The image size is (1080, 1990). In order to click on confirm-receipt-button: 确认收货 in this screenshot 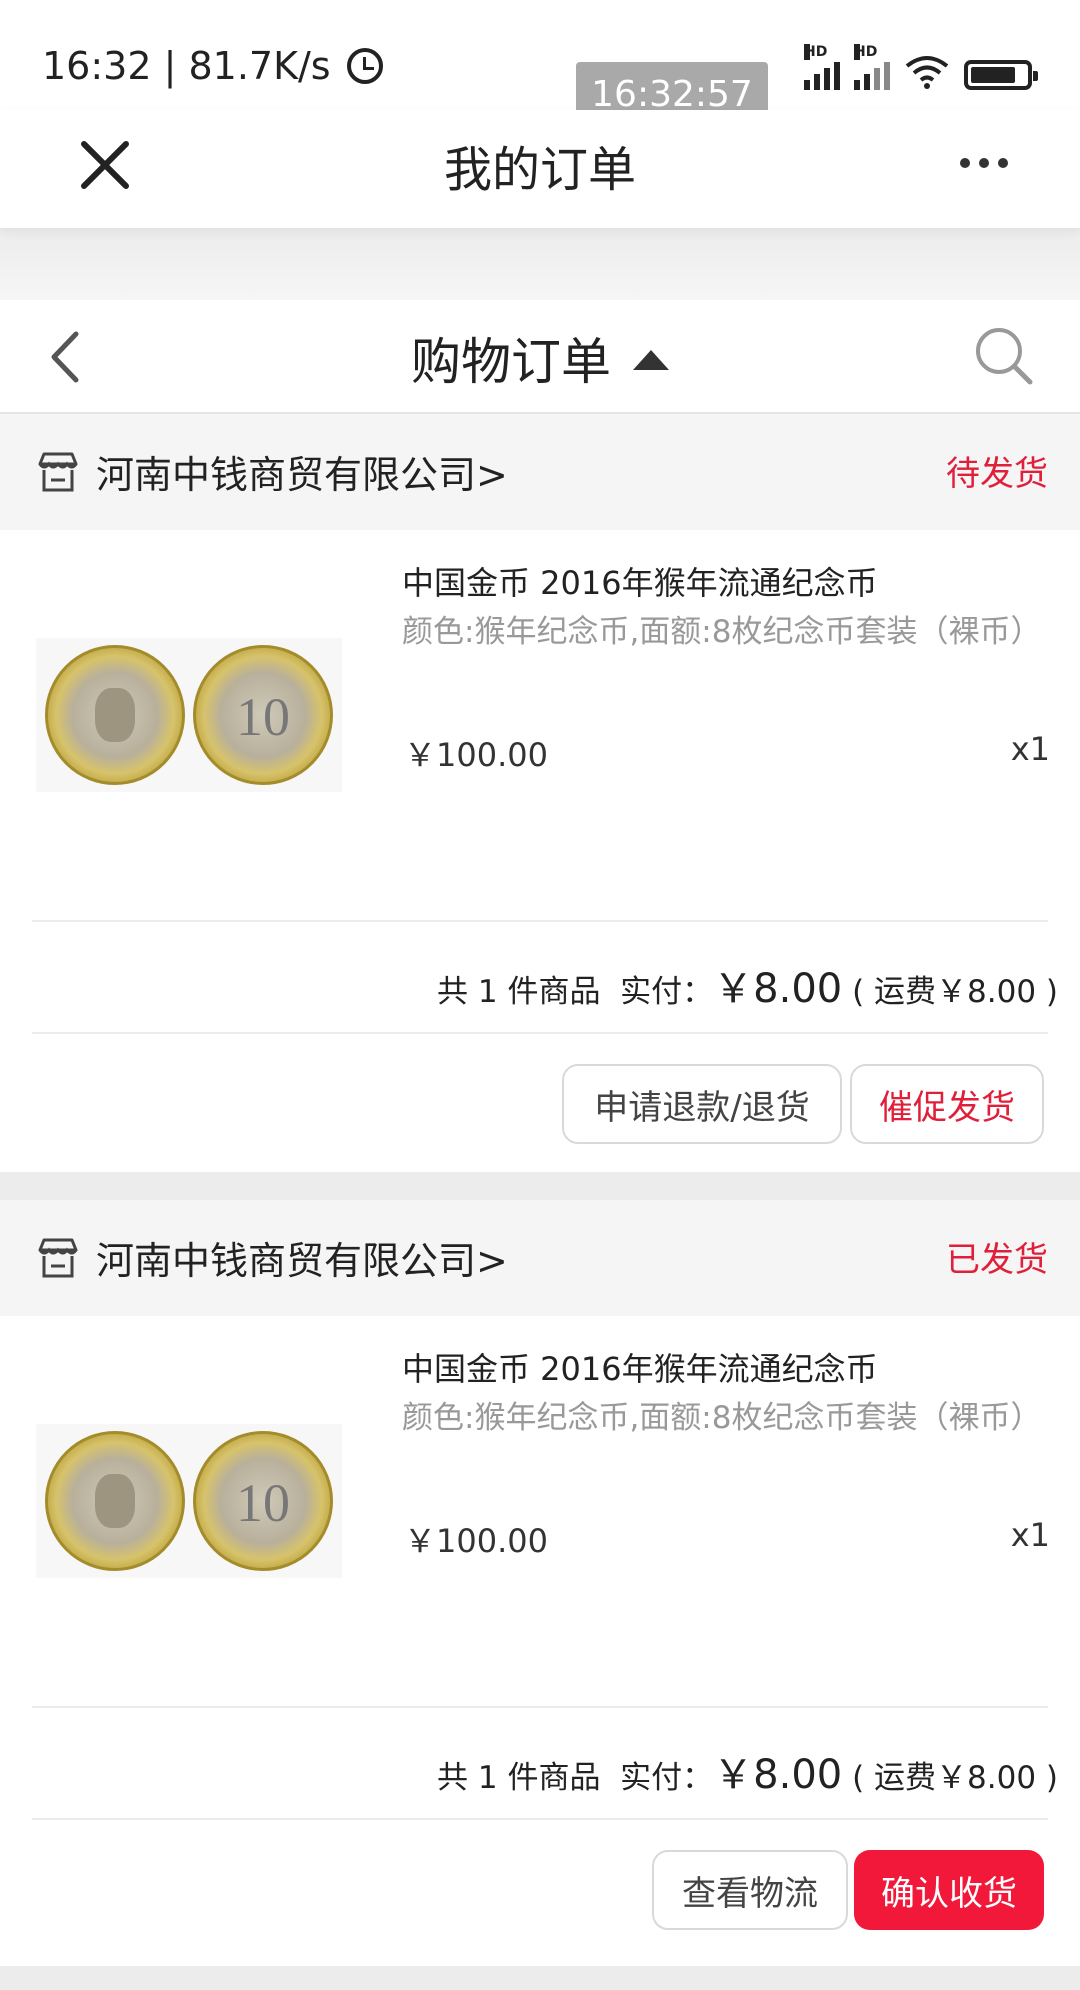, I will do `click(949, 1890)`.